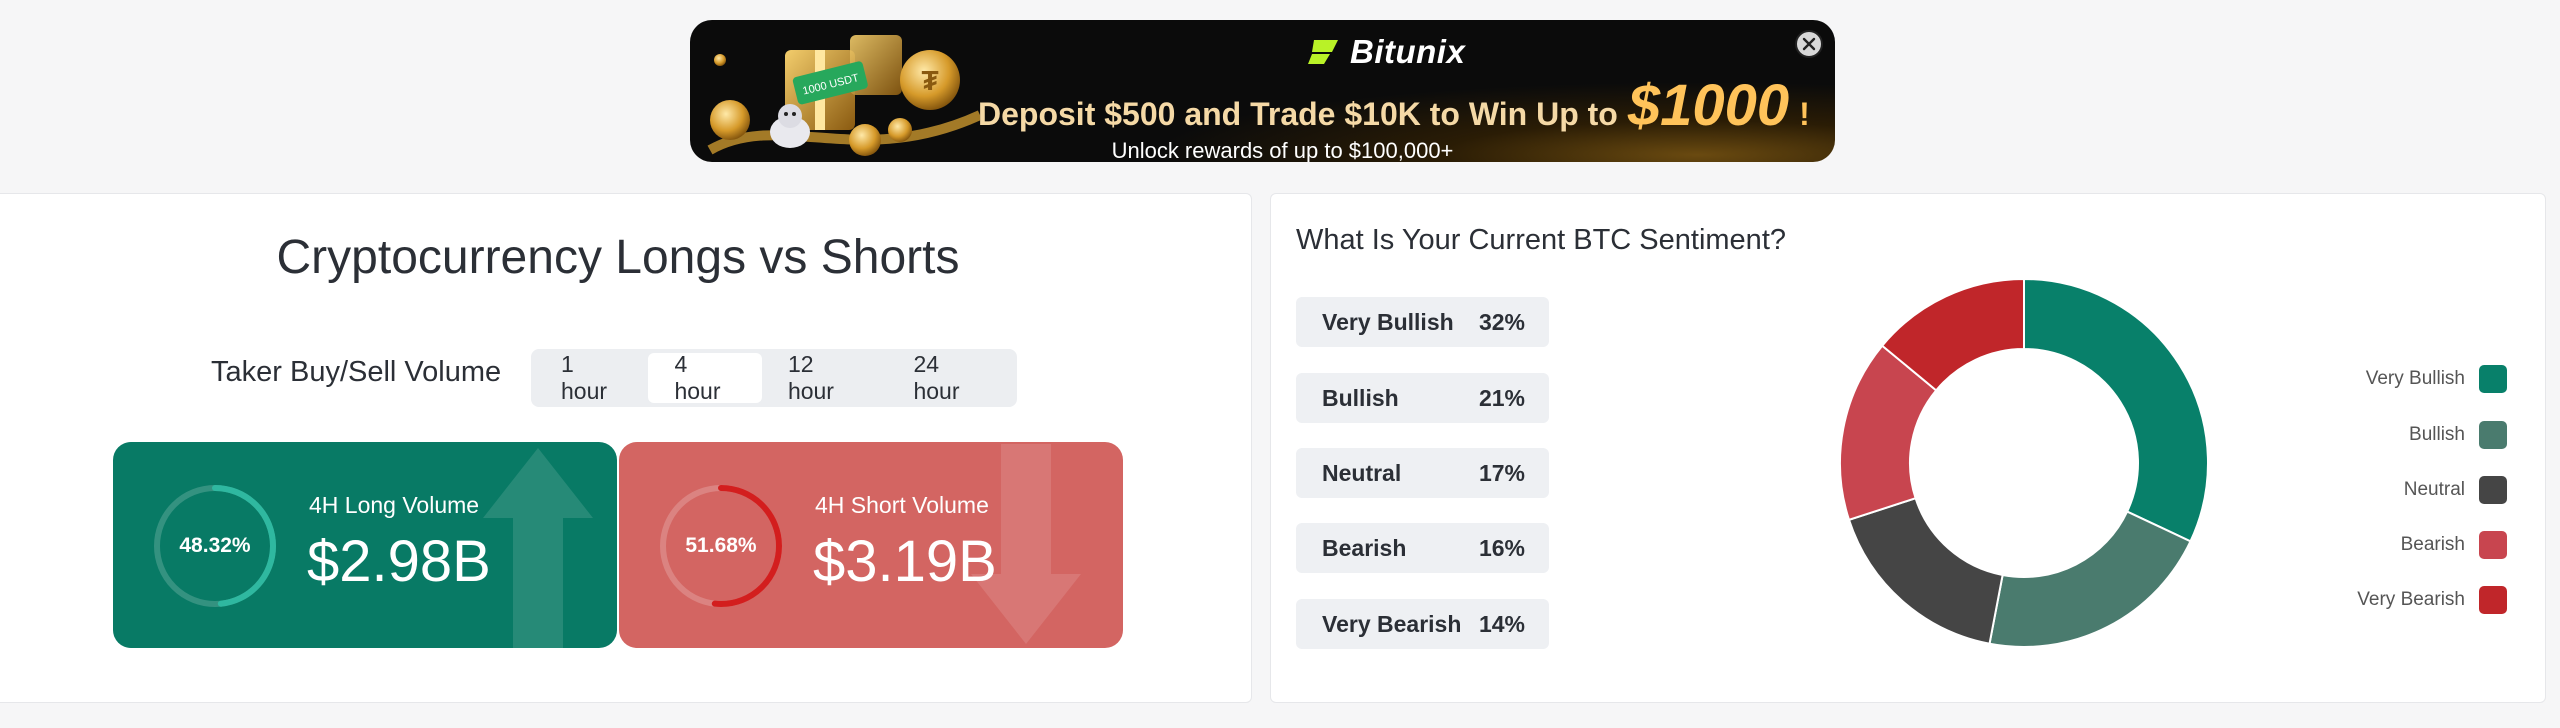 The height and width of the screenshot is (728, 2560). Describe the element at coordinates (591, 377) in the screenshot. I see `timeframe-1h-button: 1 hour` at that location.